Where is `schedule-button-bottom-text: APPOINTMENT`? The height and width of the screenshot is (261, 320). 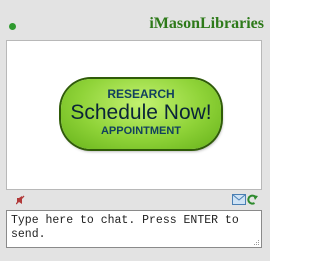
schedule-button-bottom-text: APPOINTMENT is located at coordinates (141, 131).